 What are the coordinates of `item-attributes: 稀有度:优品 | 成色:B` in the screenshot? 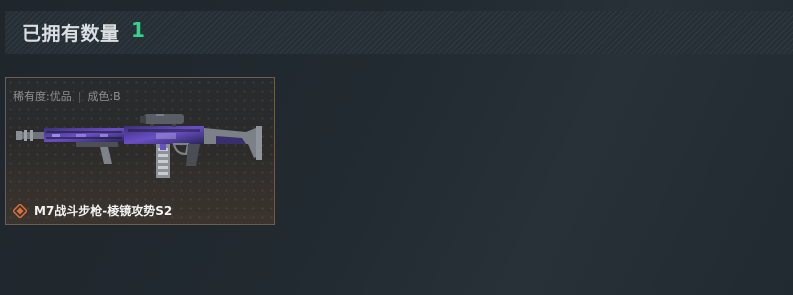 It's located at (67, 96).